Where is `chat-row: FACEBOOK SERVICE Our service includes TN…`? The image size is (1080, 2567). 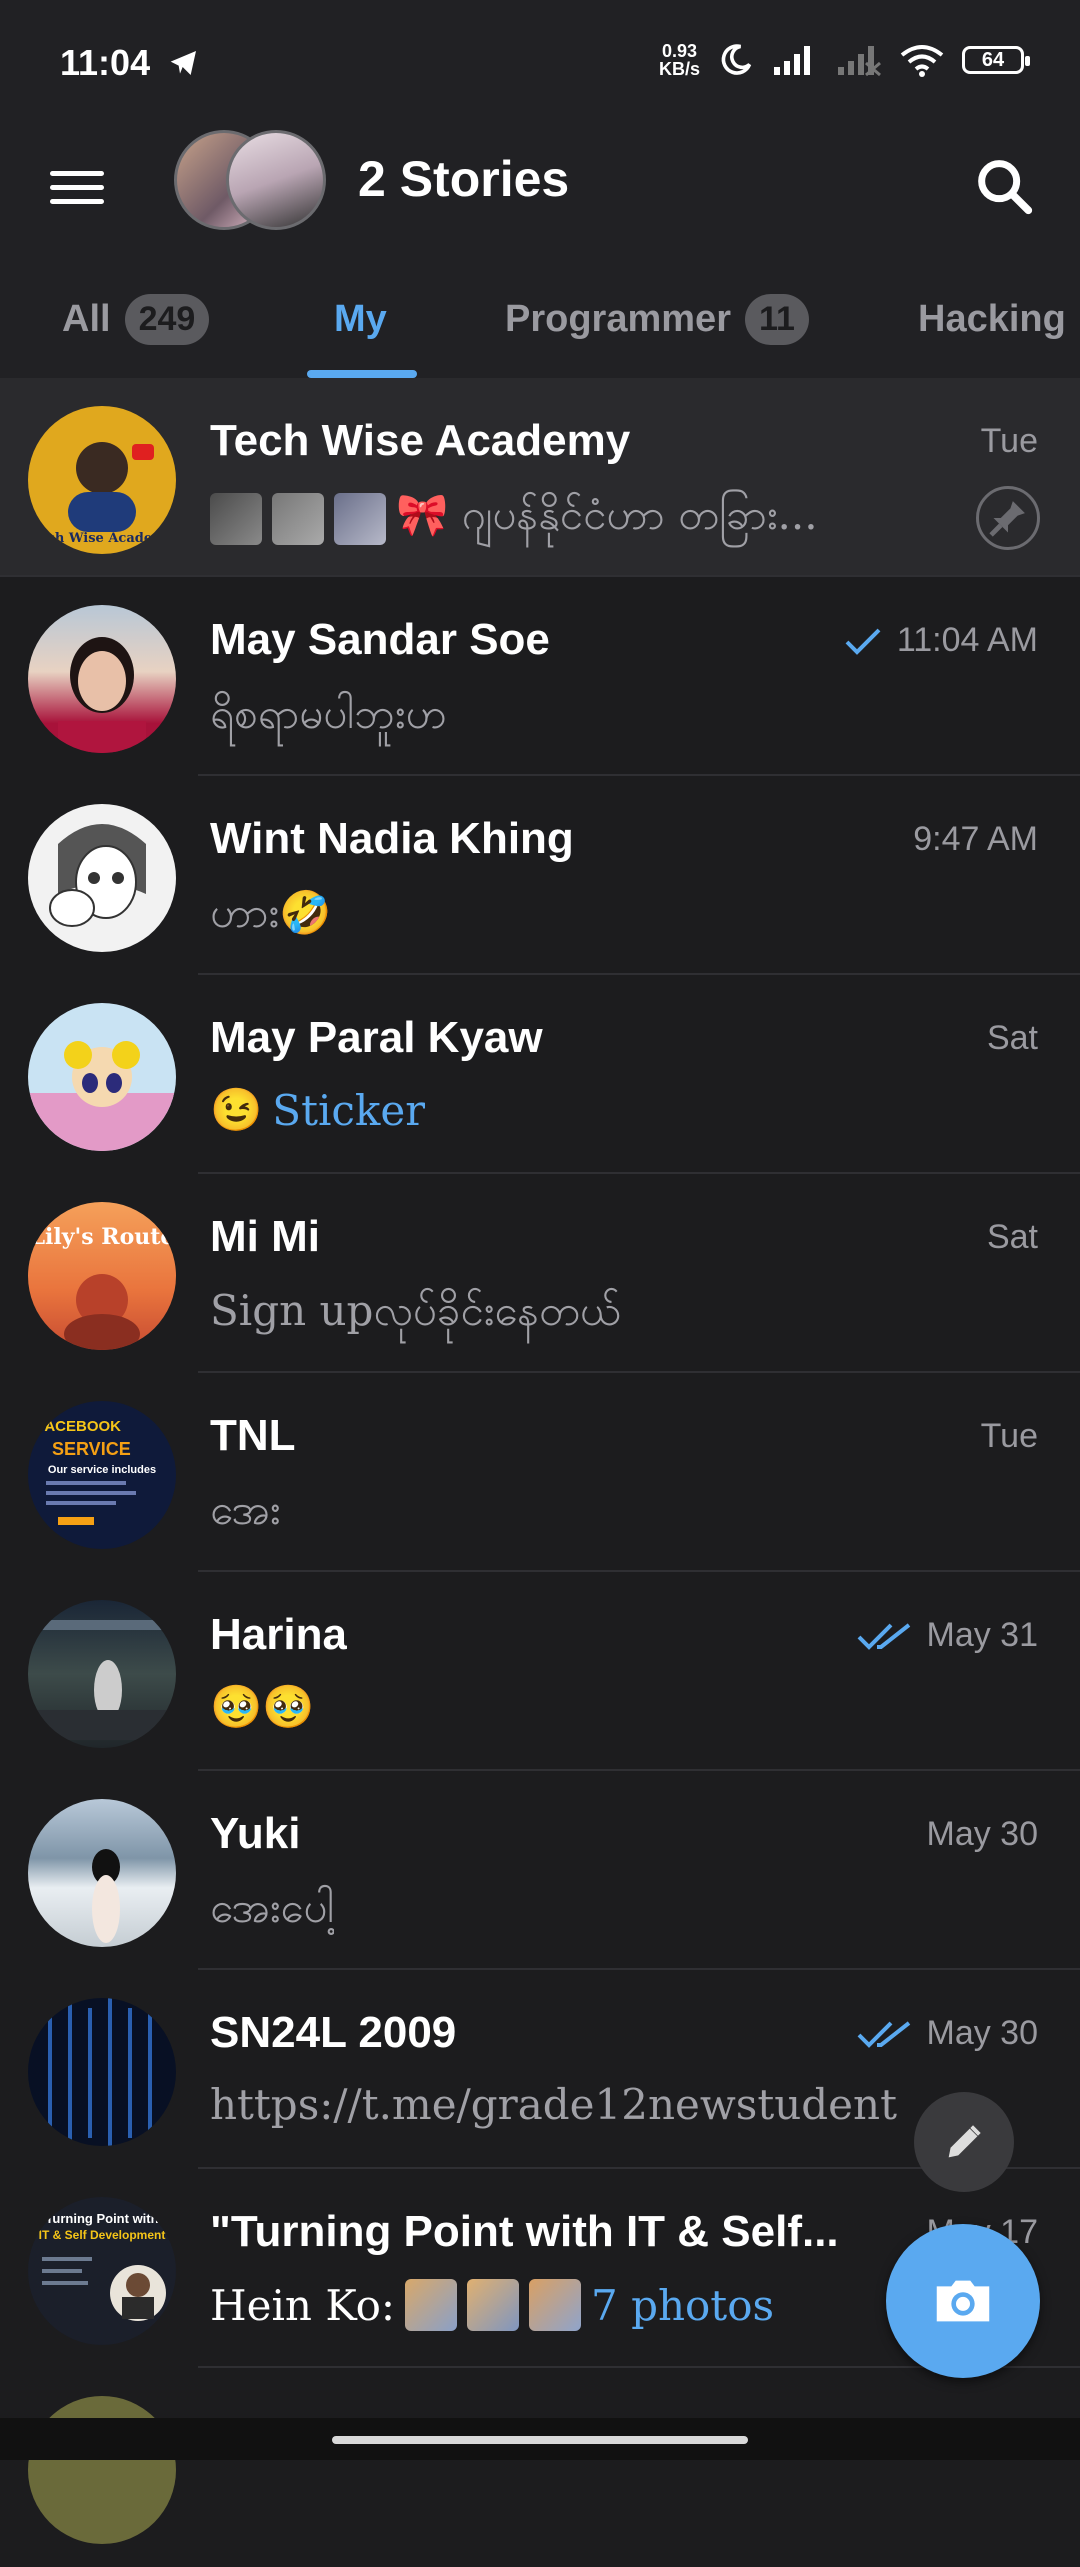
chat-row: FACEBOOK SERVICE Our service includes TN… is located at coordinates (540, 1472).